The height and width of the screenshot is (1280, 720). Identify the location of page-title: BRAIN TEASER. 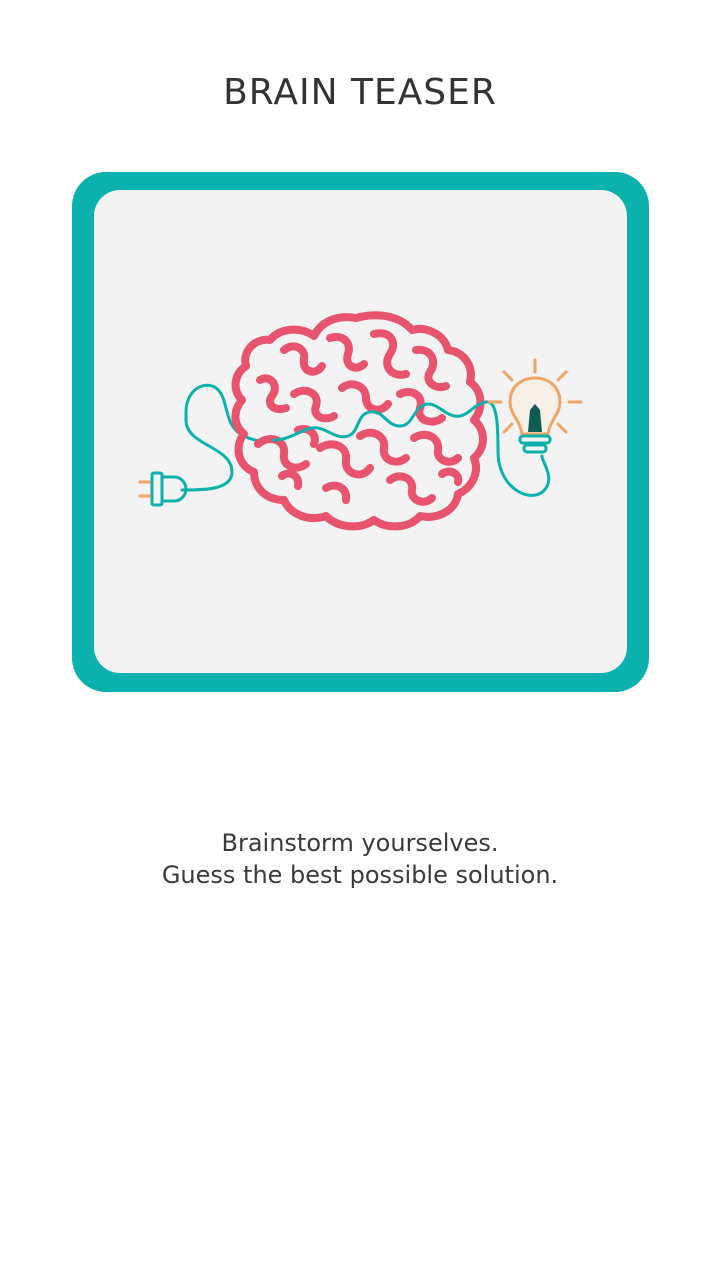
(360, 92).